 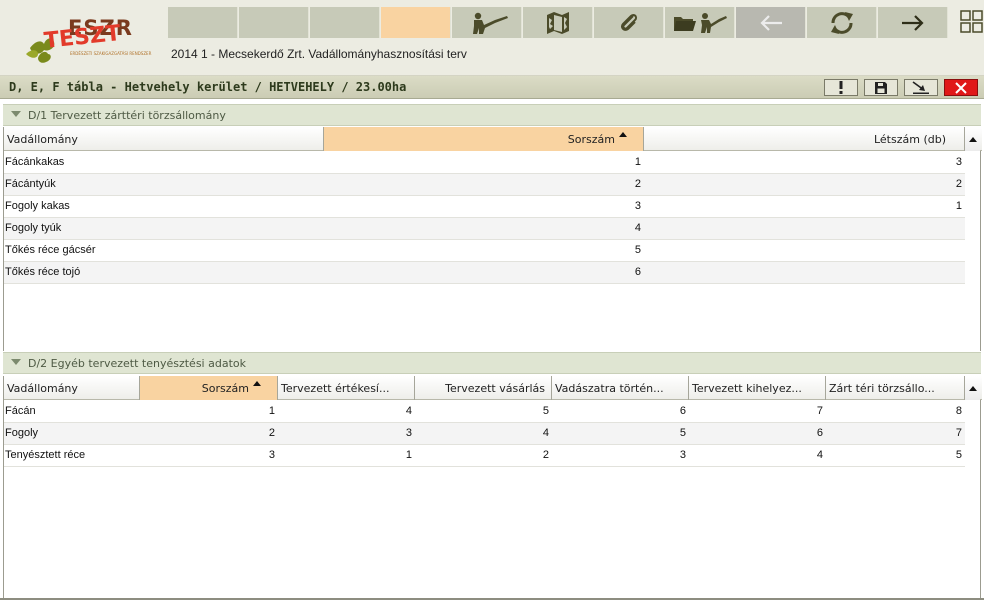 What do you see at coordinates (416, 22) in the screenshot?
I see `toolbar-slot-active` at bounding box center [416, 22].